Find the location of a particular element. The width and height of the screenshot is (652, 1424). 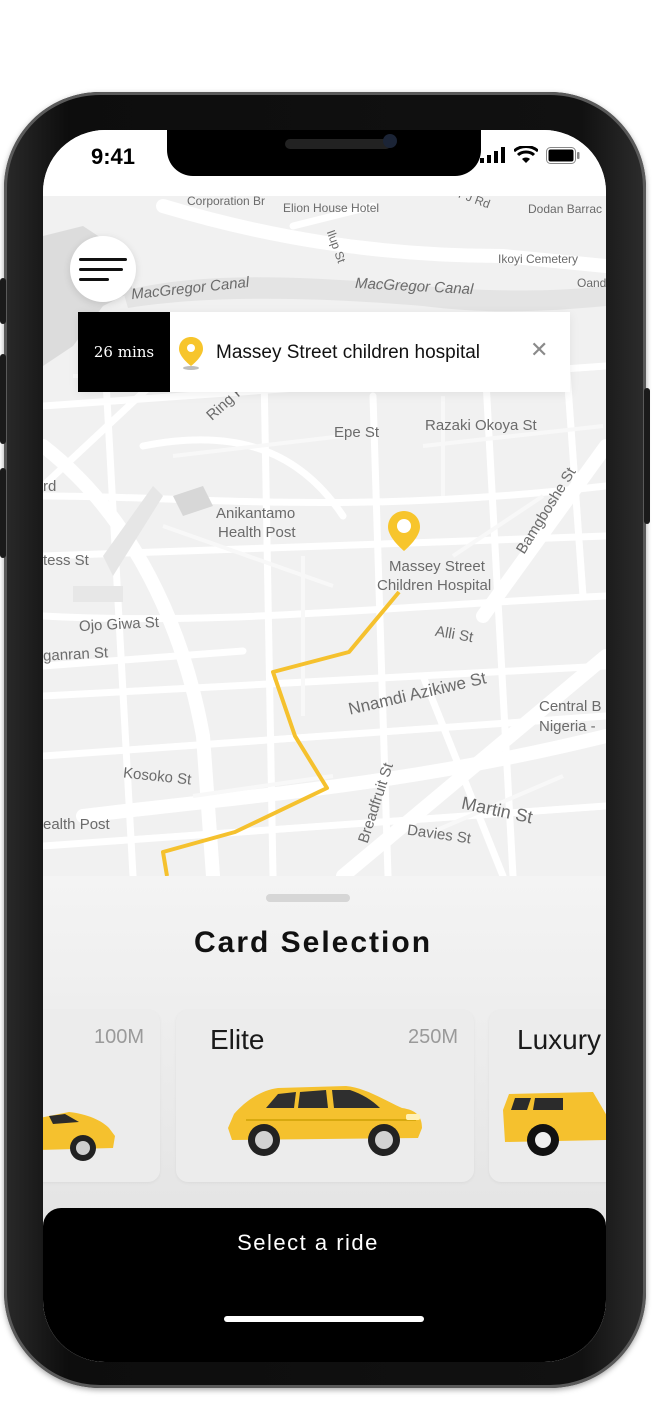

location-pin-icon is located at coordinates (191, 355).